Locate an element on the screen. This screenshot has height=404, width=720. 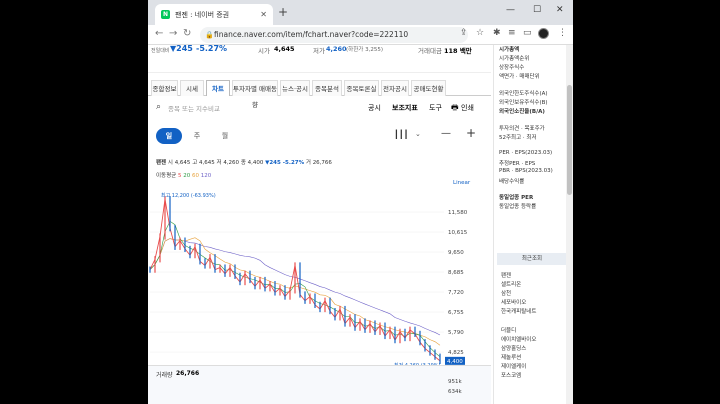
reading-list-icon: ≡ is located at coordinates (512, 33).